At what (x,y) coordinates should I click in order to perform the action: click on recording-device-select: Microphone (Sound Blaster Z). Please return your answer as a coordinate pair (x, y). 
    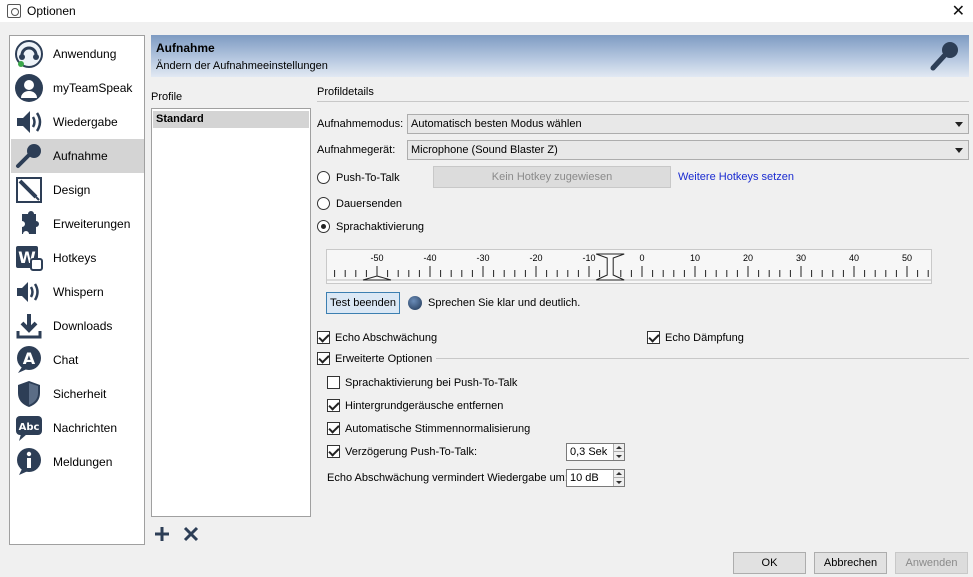
    Looking at the image, I should click on (688, 150).